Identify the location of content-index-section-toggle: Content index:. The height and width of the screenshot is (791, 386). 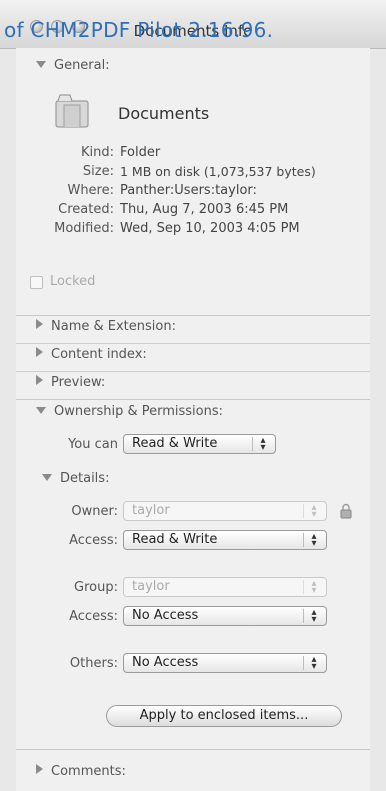
(91, 354).